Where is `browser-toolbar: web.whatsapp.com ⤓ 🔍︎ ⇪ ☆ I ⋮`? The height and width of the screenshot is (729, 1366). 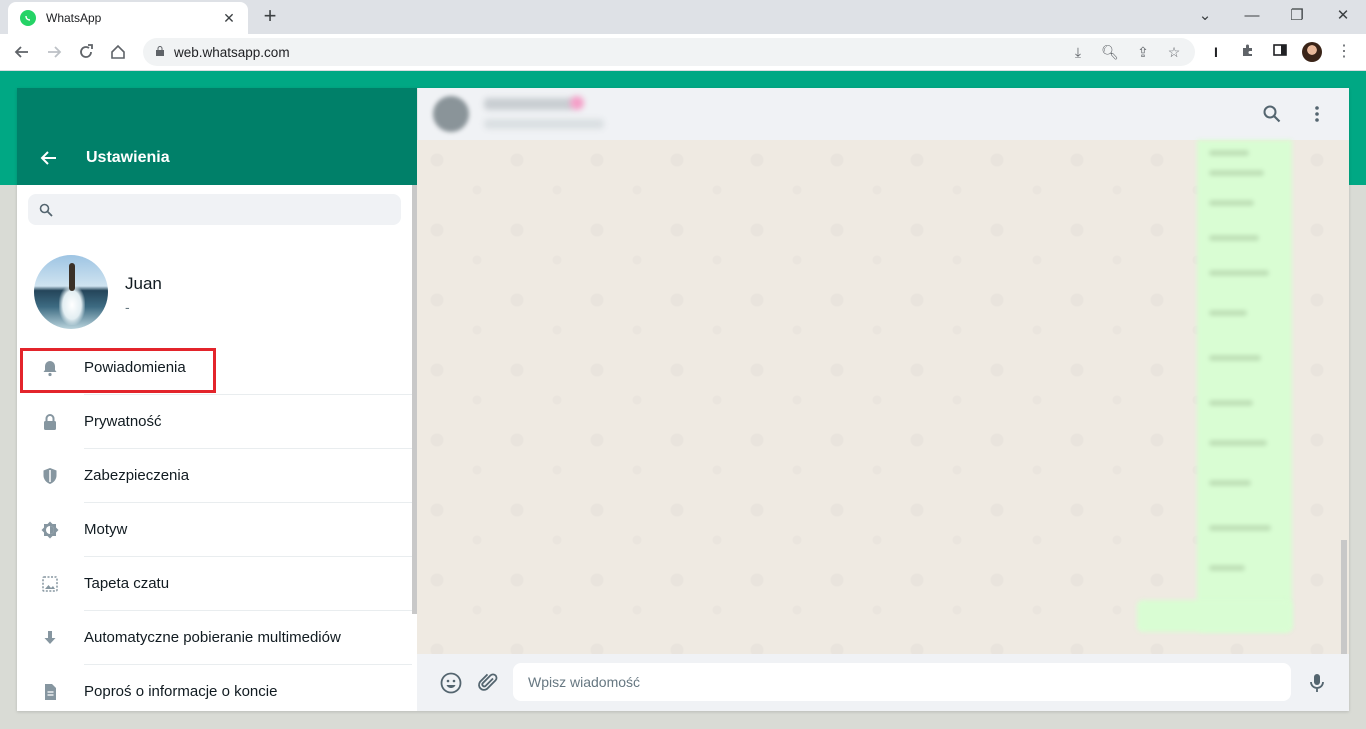
browser-toolbar: web.whatsapp.com ⤓ 🔍︎ ⇪ ☆ I ⋮ is located at coordinates (683, 52).